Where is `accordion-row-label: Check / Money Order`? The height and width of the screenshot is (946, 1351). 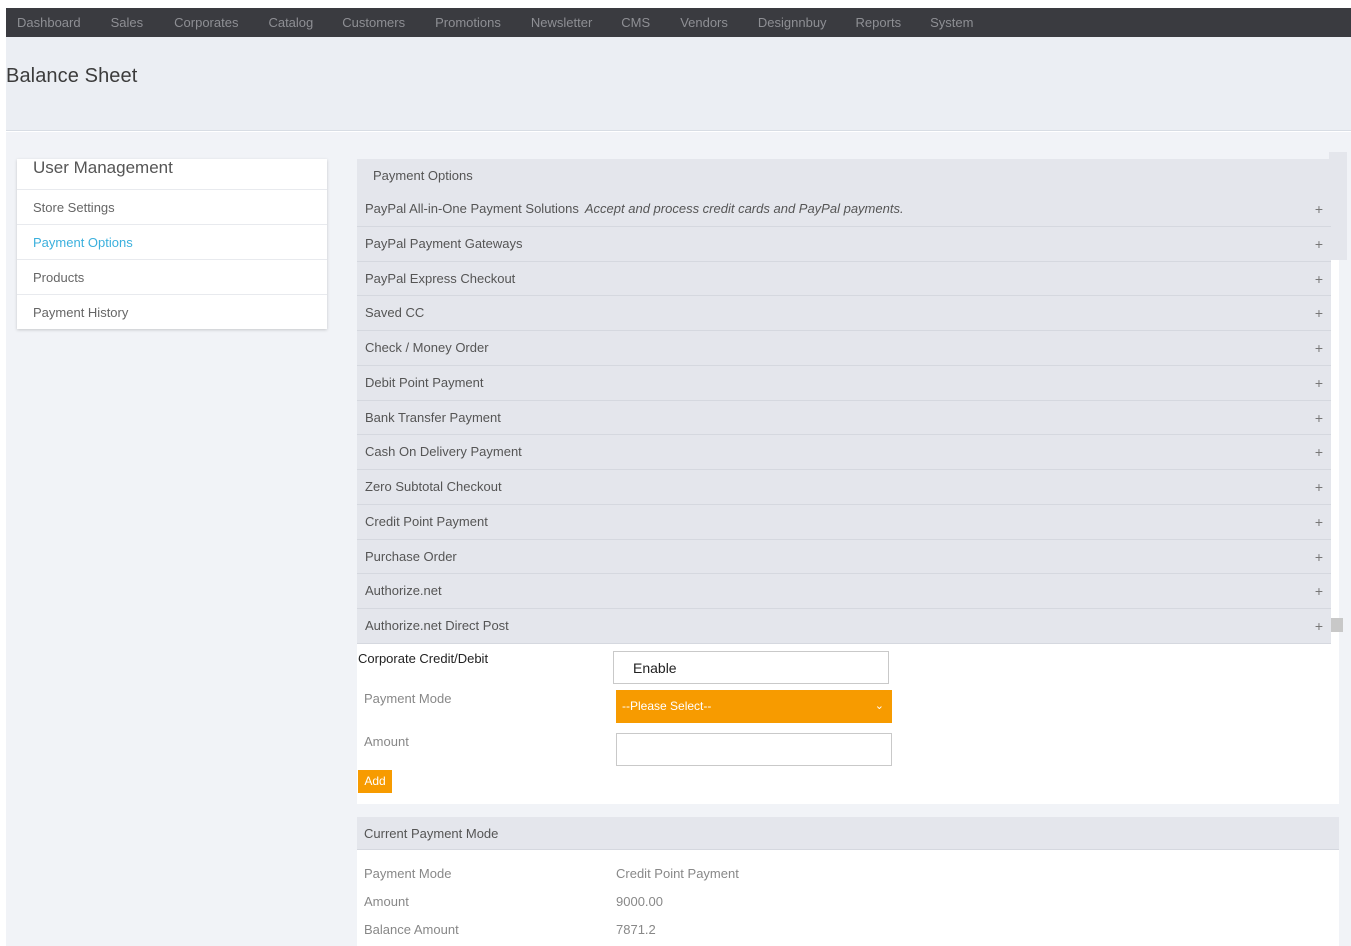 accordion-row-label: Check / Money Order is located at coordinates (427, 347).